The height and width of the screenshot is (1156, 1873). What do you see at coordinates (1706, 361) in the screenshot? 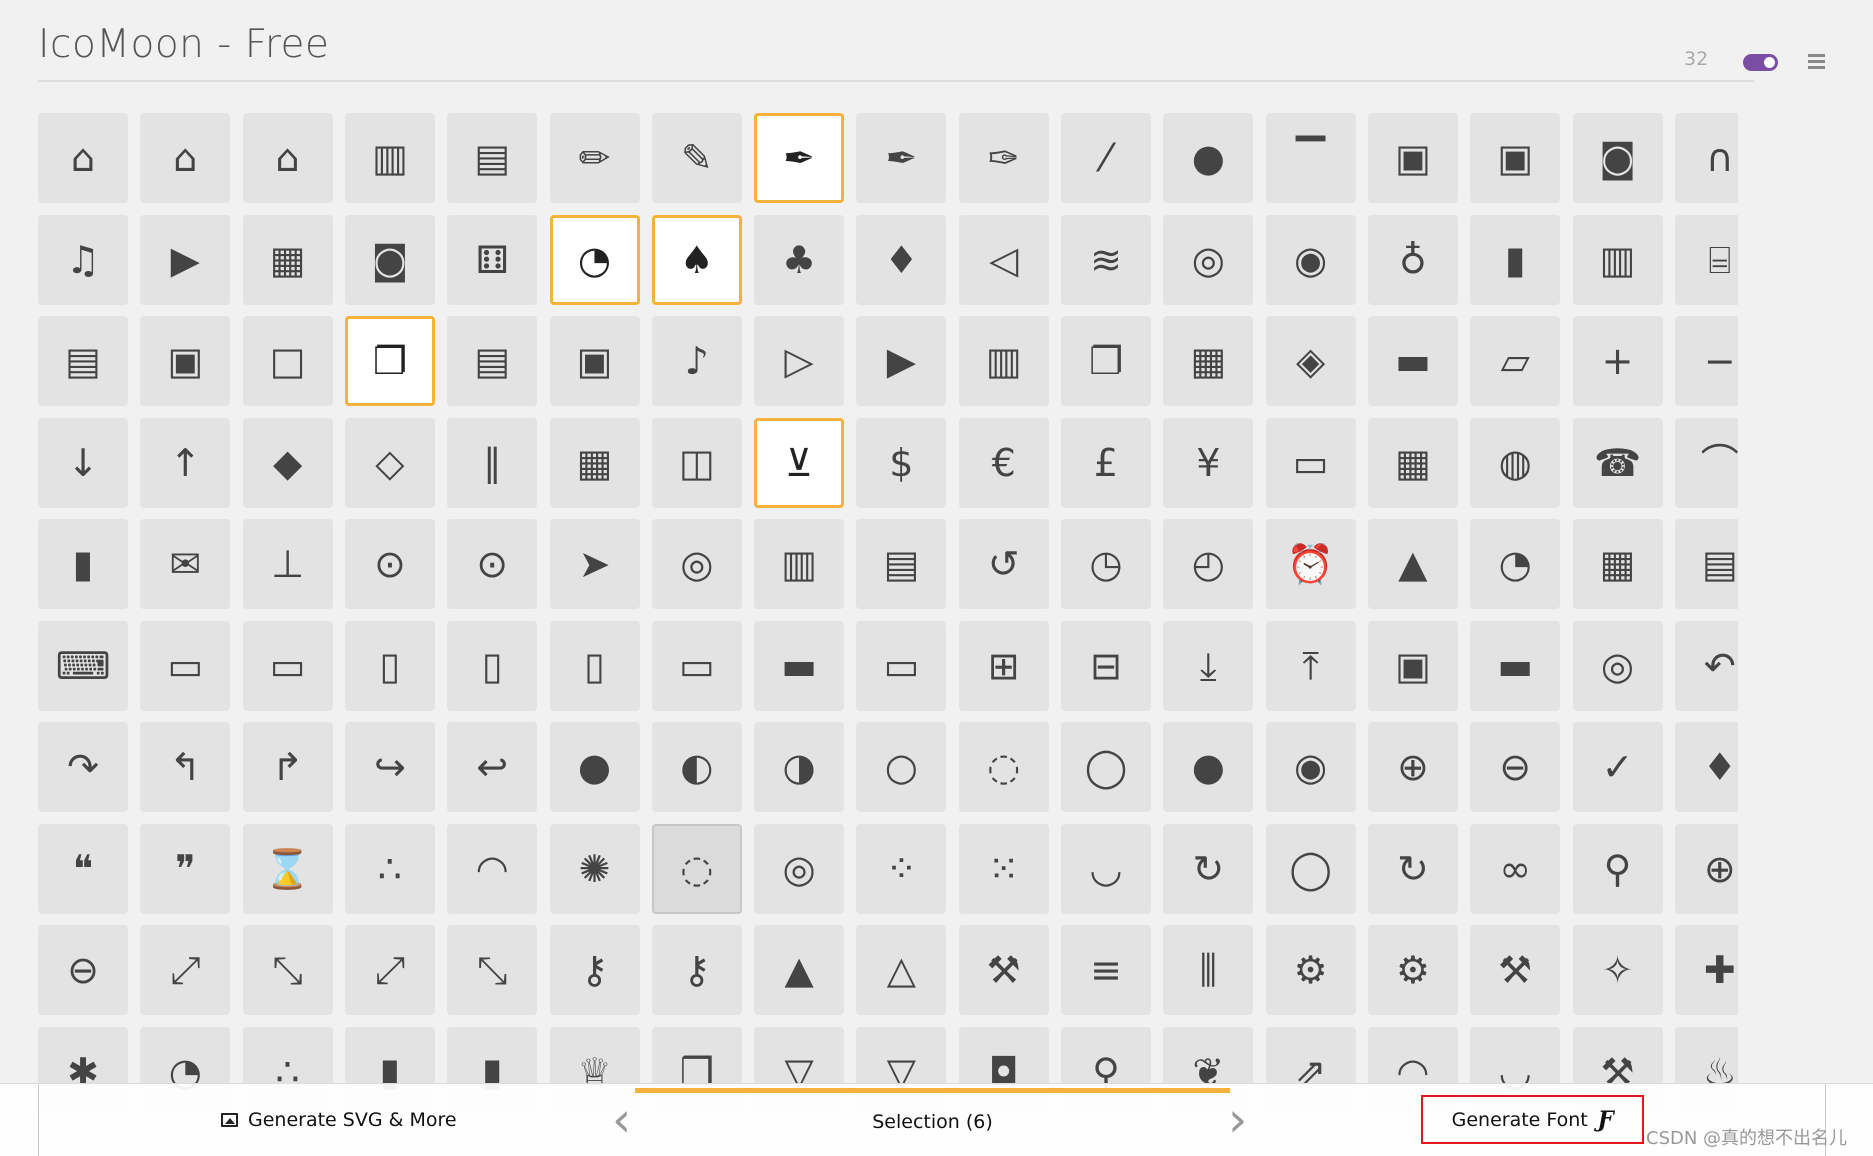
I see `icon-tile-folder-minus: −` at bounding box center [1706, 361].